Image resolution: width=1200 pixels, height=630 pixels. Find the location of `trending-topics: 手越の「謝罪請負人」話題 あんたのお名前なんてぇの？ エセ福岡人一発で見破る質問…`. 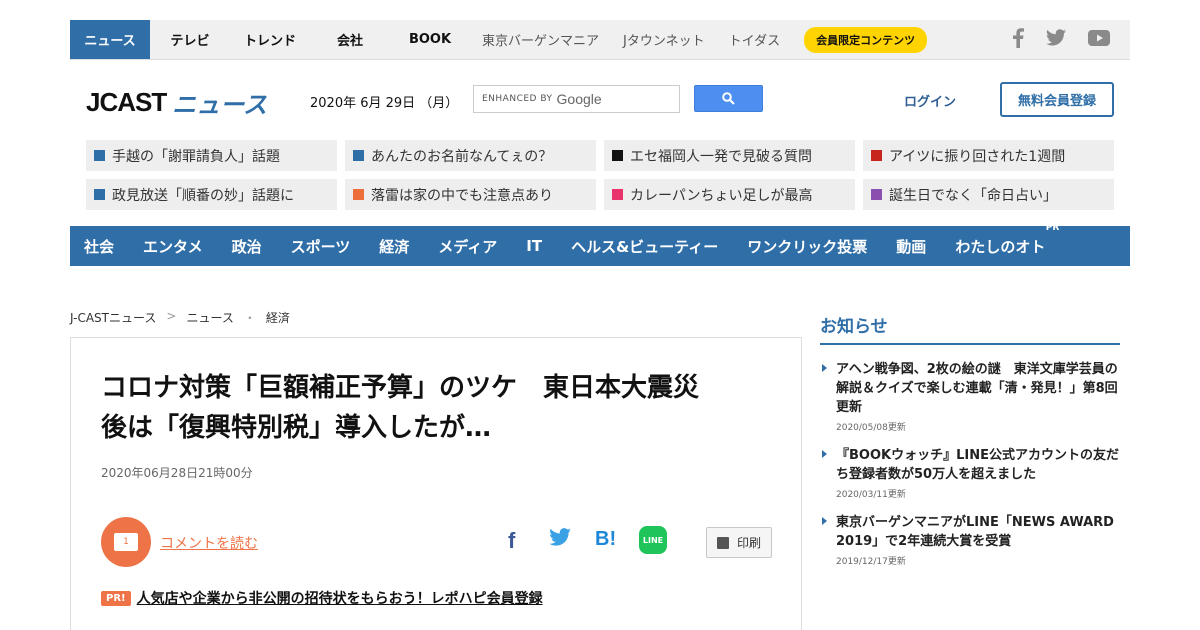

trending-topics: 手越の「謝罪請負人」話題 あんたのお名前なんてぇの？ エセ福岡人一発で見破る質問… is located at coordinates (600, 175).